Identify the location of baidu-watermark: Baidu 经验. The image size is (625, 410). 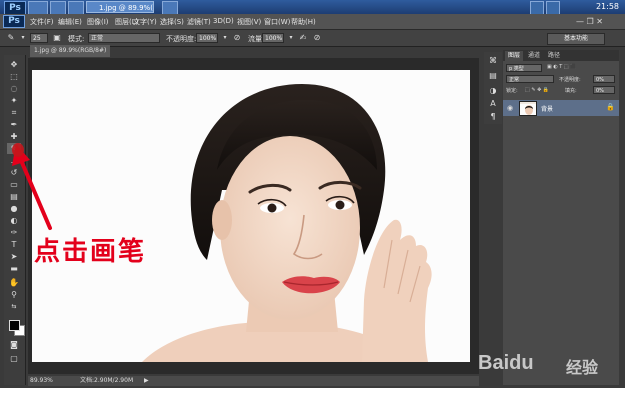
(543, 364).